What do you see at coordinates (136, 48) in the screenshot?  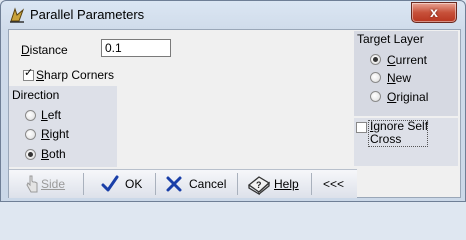 I see `distance-field` at bounding box center [136, 48].